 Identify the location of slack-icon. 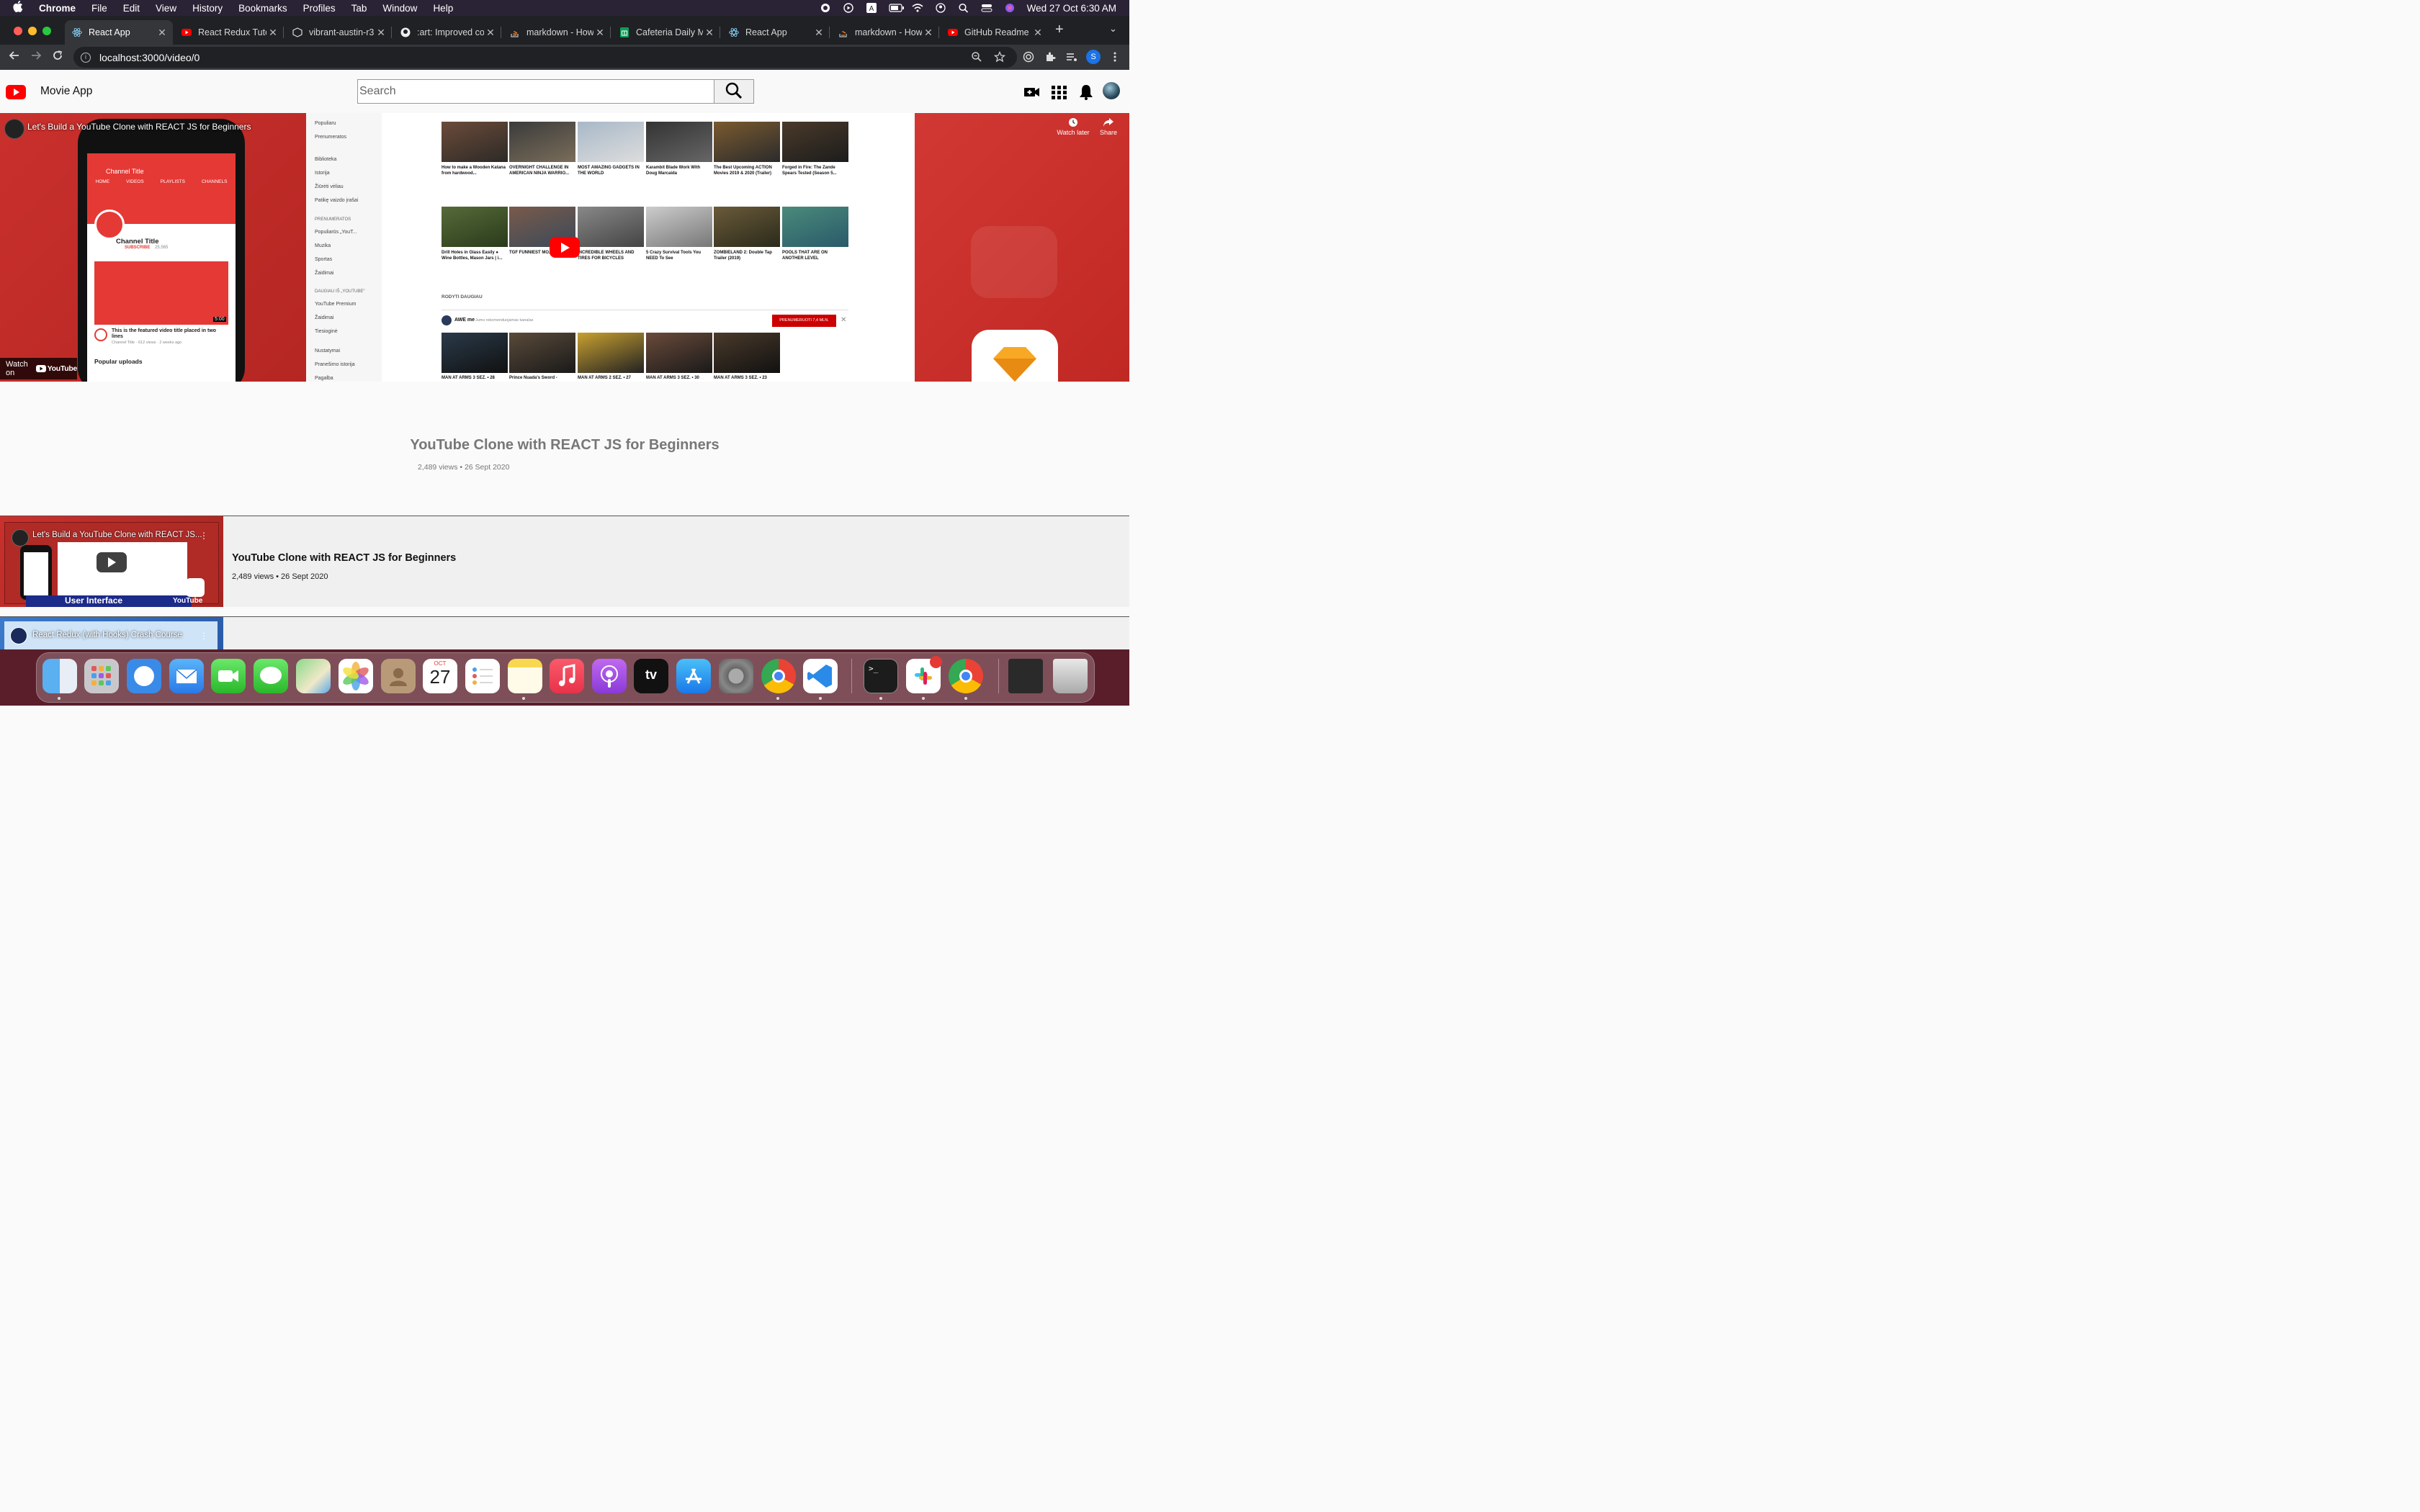
(924, 674).